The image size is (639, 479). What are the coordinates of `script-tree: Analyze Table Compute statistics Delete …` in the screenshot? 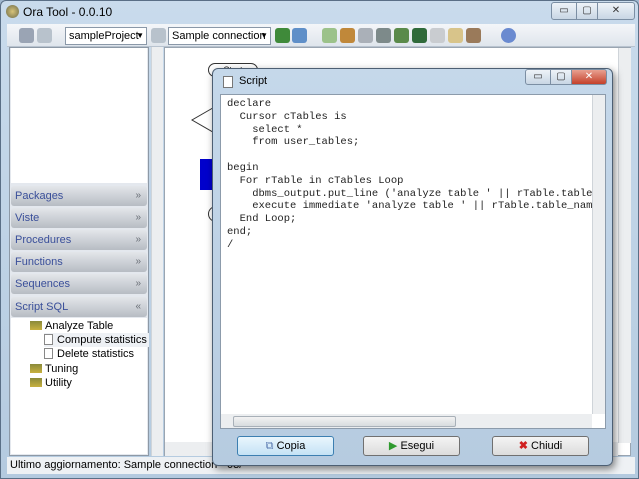 It's located at (80, 386).